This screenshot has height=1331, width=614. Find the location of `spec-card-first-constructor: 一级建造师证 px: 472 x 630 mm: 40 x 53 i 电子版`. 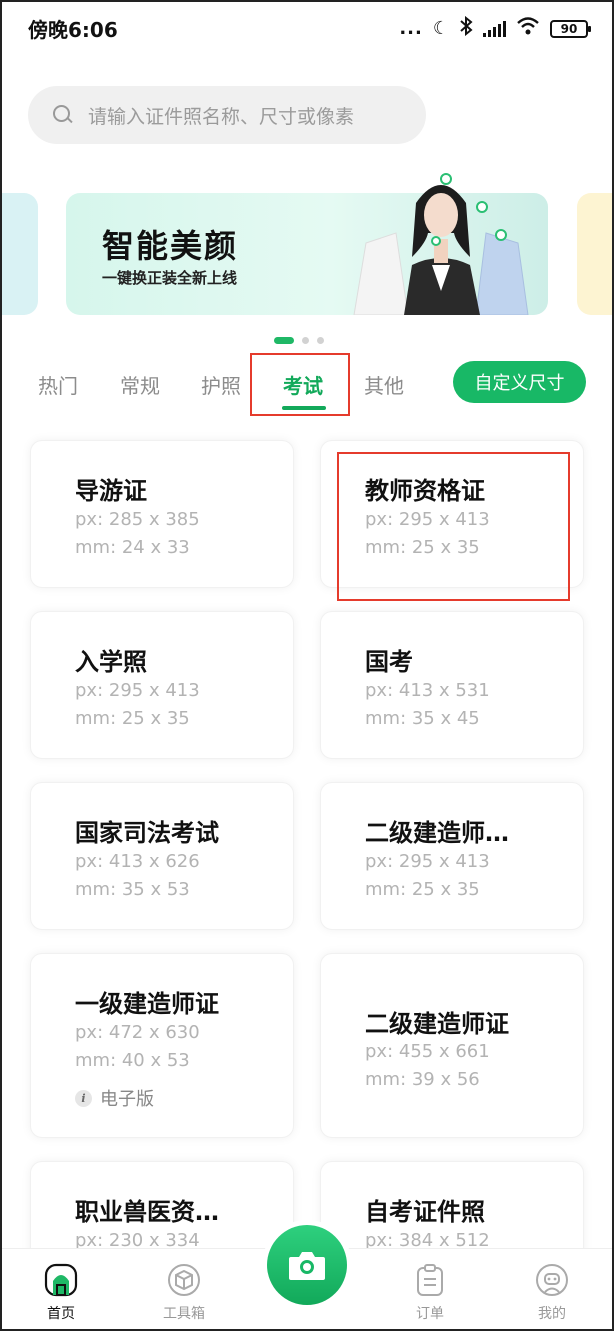

spec-card-first-constructor: 一级建造师证 px: 472 x 630 mm: 40 x 53 i 电子版 is located at coordinates (162, 1045).